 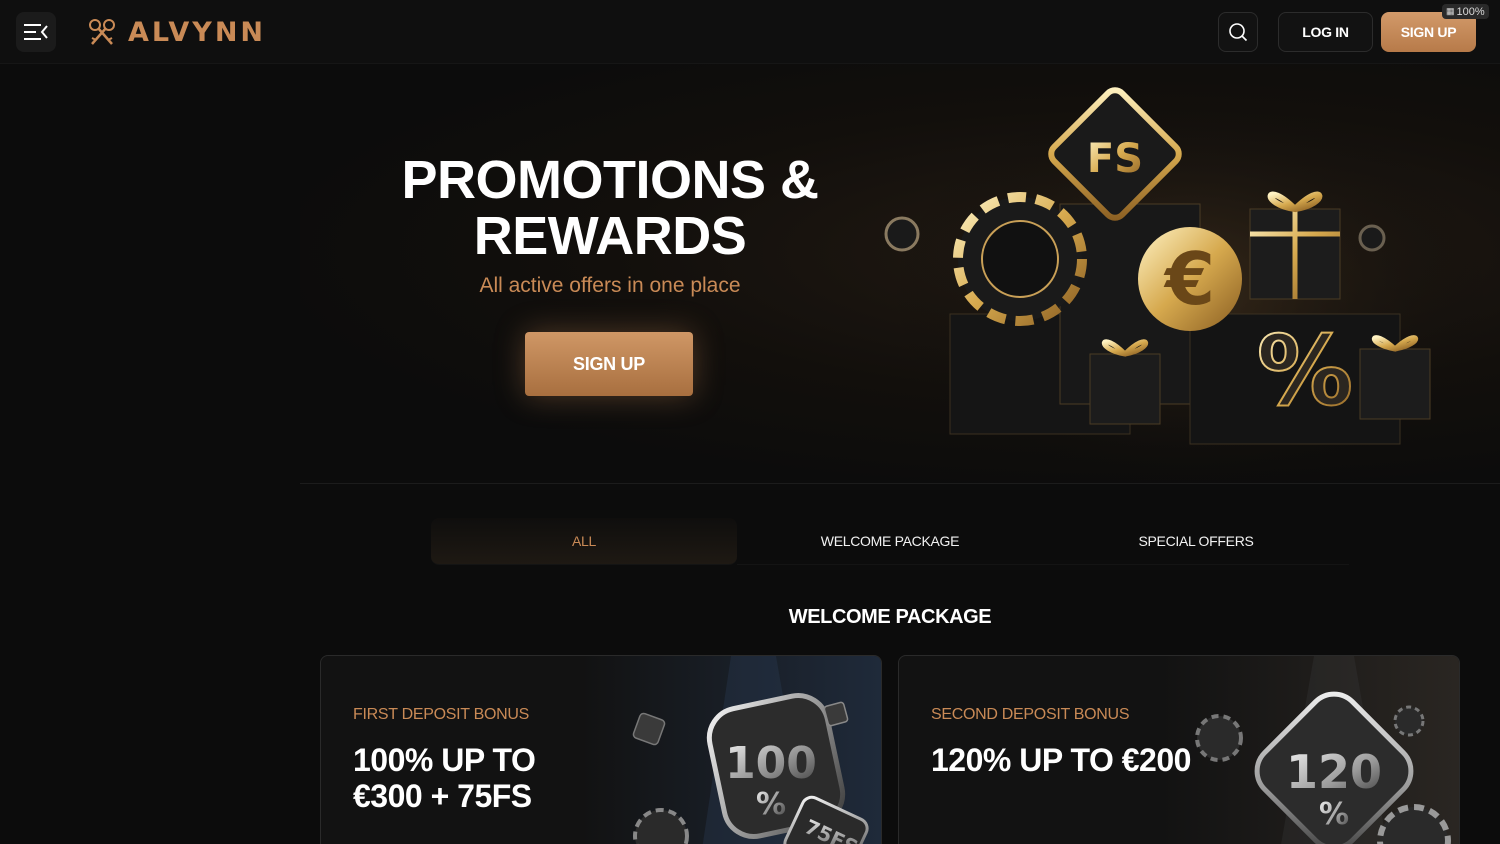 What do you see at coordinates (444, 778) in the screenshot?
I see `card-title: 100% UP TO €300 + 75FS` at bounding box center [444, 778].